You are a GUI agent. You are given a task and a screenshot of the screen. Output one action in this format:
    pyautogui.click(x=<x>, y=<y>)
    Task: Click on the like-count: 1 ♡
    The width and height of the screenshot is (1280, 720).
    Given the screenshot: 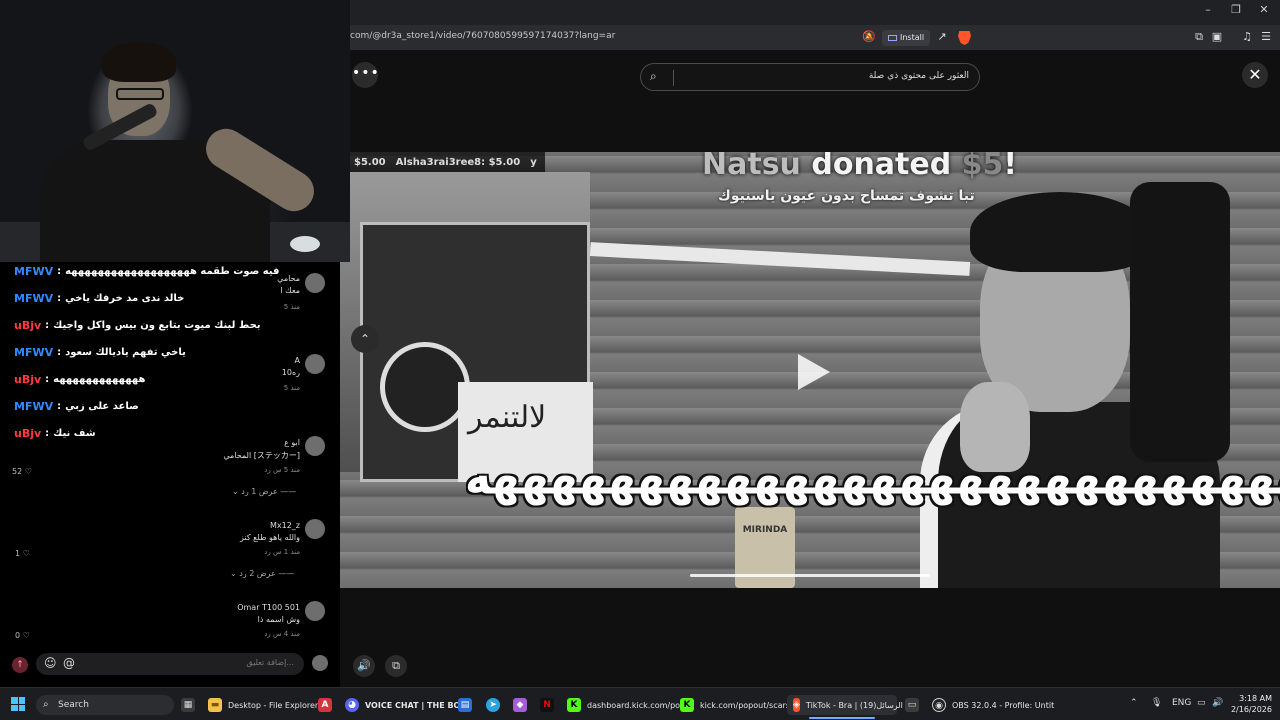 What is the action you would take?
    pyautogui.click(x=22, y=553)
    